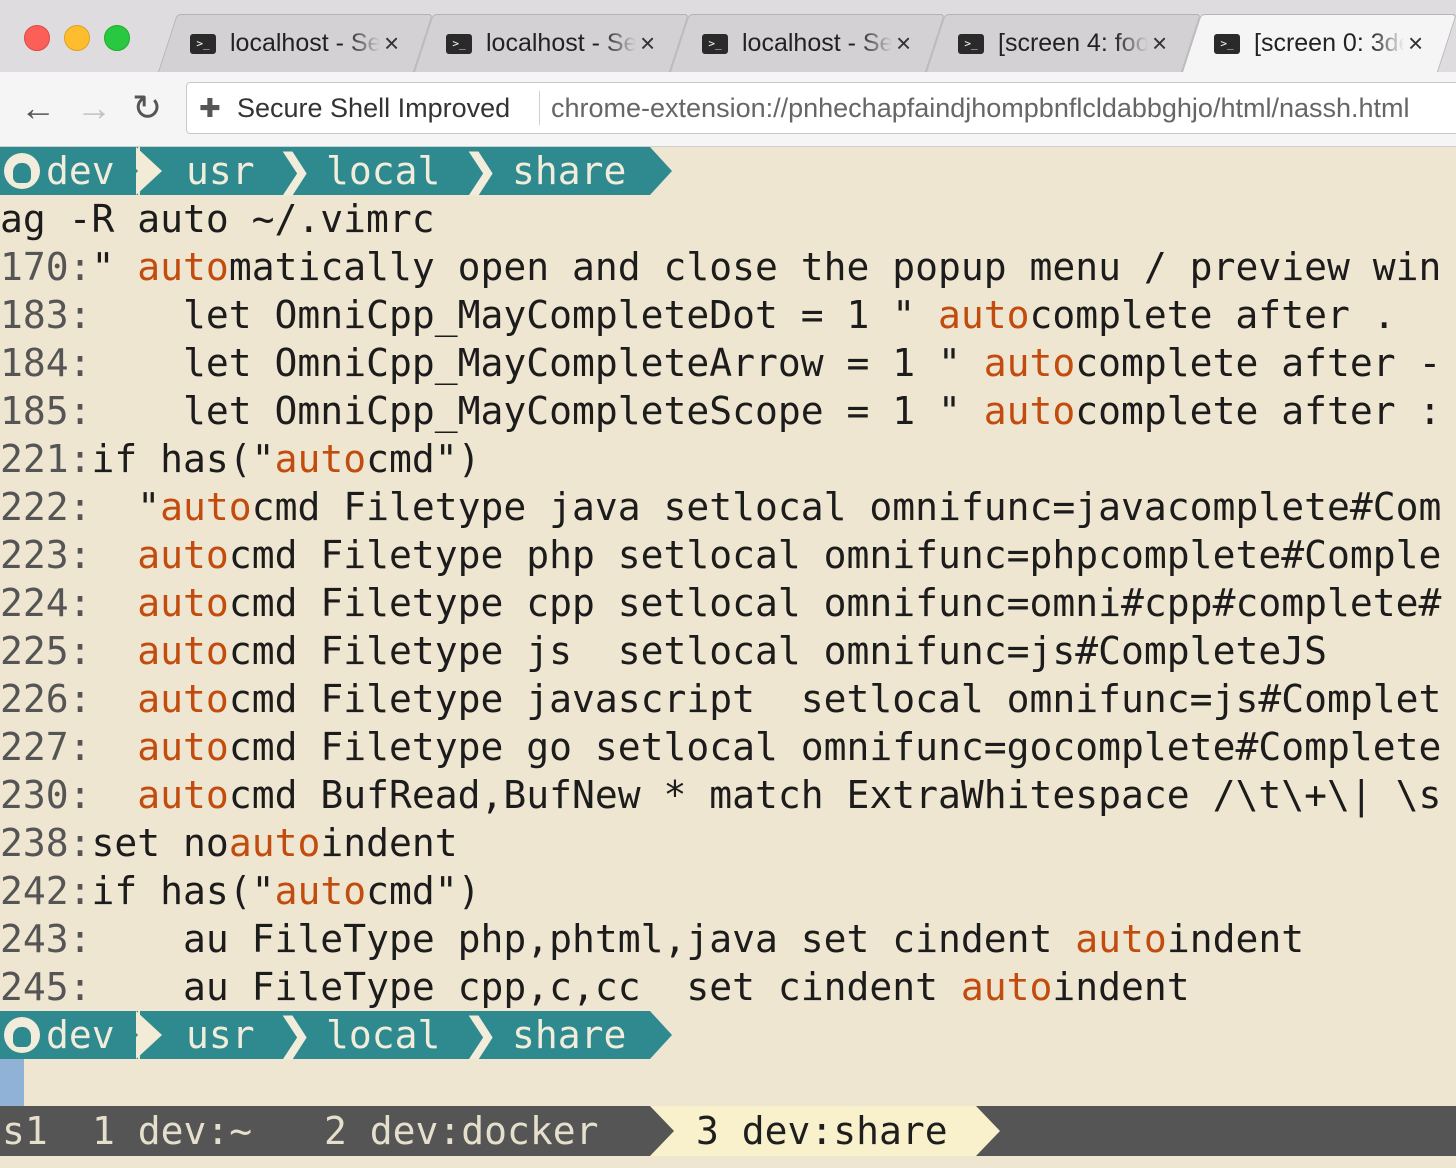  Describe the element at coordinates (77, 38) in the screenshot. I see `minimize-window-button` at that location.